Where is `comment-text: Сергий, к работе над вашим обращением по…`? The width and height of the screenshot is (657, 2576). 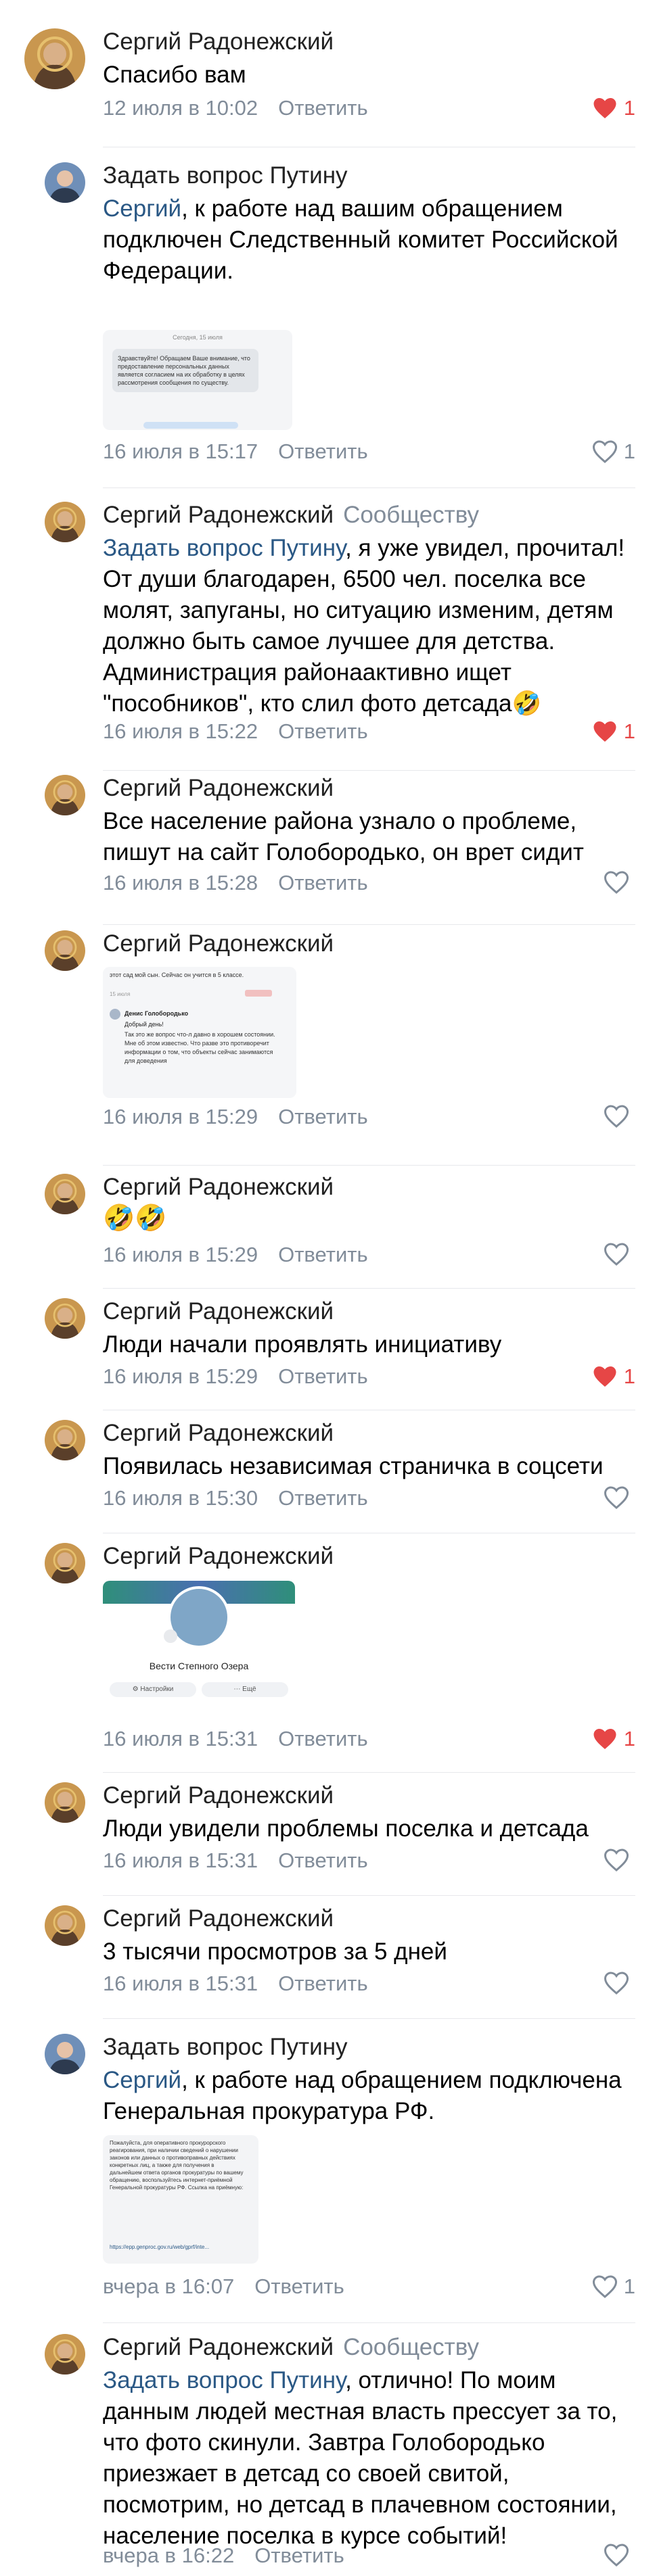 comment-text: Сергий, к работе над вашим обращением по… is located at coordinates (361, 239).